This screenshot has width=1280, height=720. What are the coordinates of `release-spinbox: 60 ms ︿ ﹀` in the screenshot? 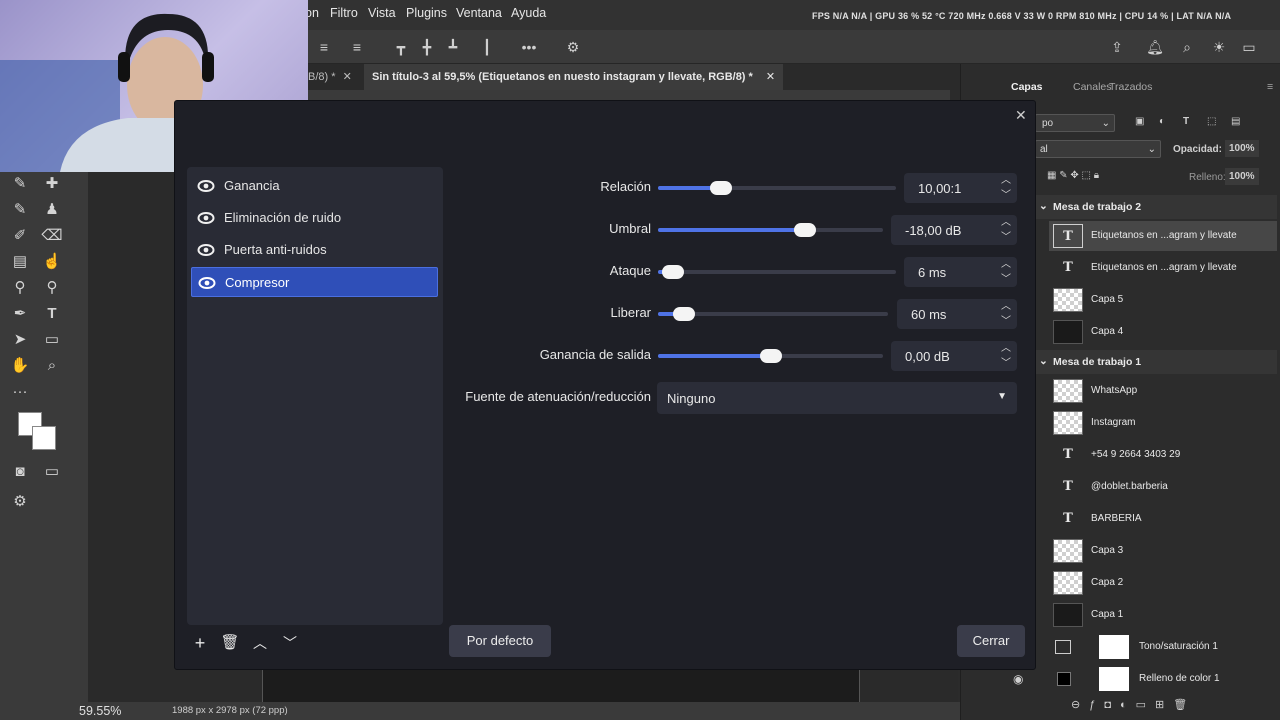 It's located at (957, 314).